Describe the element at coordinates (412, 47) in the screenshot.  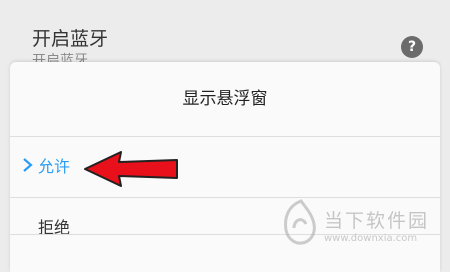
I see `question-circle-icon: ?` at that location.